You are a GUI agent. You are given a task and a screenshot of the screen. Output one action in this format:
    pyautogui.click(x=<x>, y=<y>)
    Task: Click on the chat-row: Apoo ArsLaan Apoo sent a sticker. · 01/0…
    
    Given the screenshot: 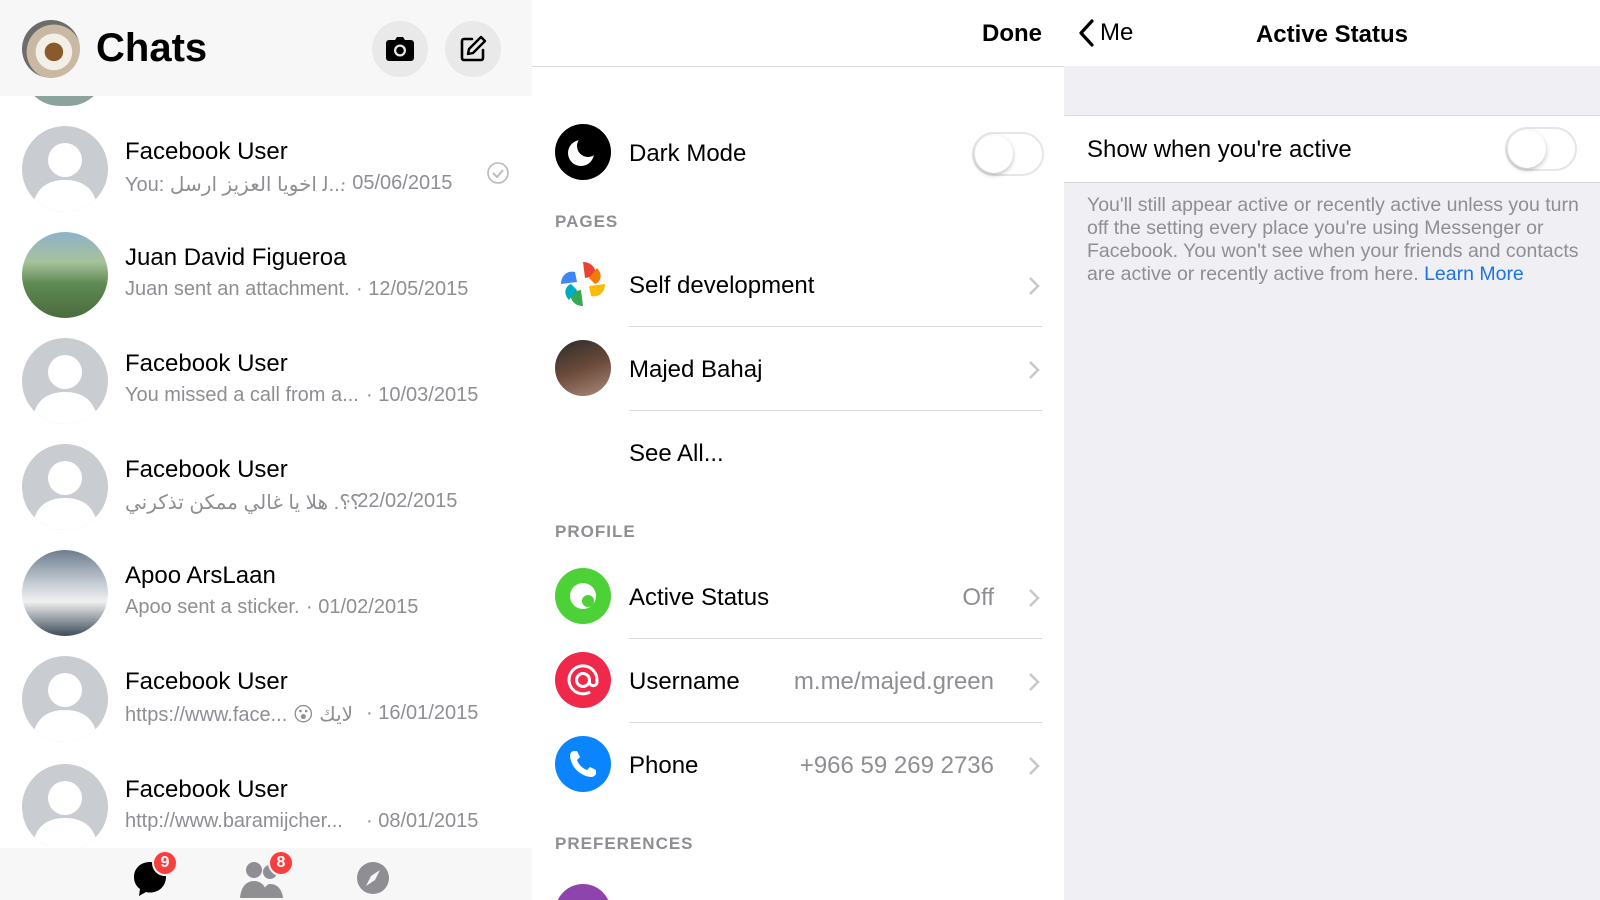 What is the action you would take?
    pyautogui.click(x=266, y=591)
    